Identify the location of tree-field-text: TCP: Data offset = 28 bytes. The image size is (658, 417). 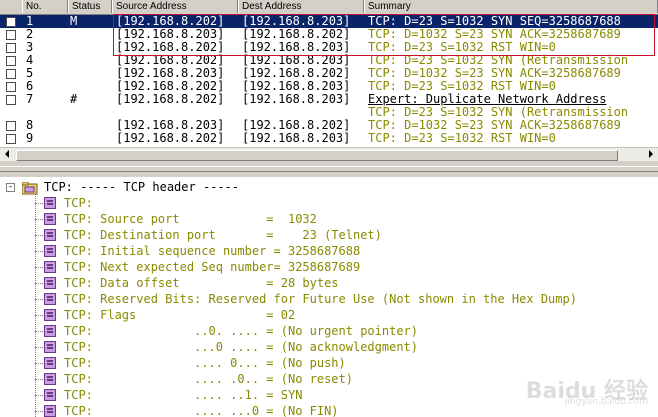
(201, 283).